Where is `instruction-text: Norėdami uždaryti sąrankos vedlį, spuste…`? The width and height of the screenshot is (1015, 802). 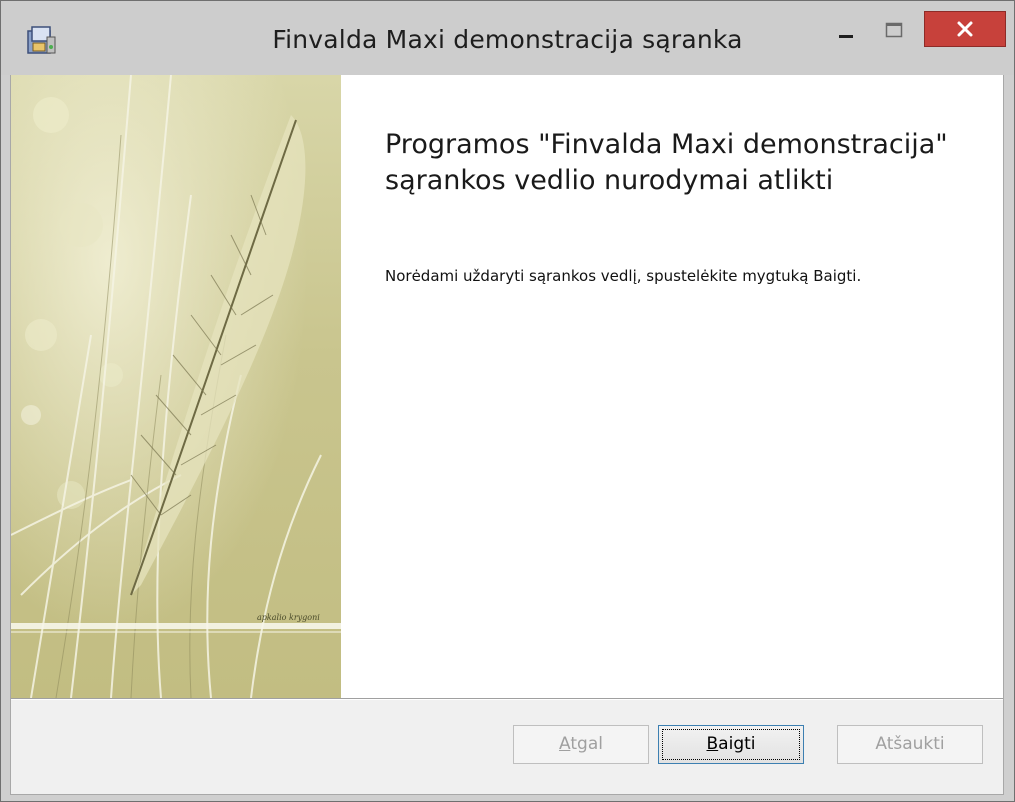 instruction-text: Norėdami uždaryti sąrankos vedlį, spuste… is located at coordinates (623, 276).